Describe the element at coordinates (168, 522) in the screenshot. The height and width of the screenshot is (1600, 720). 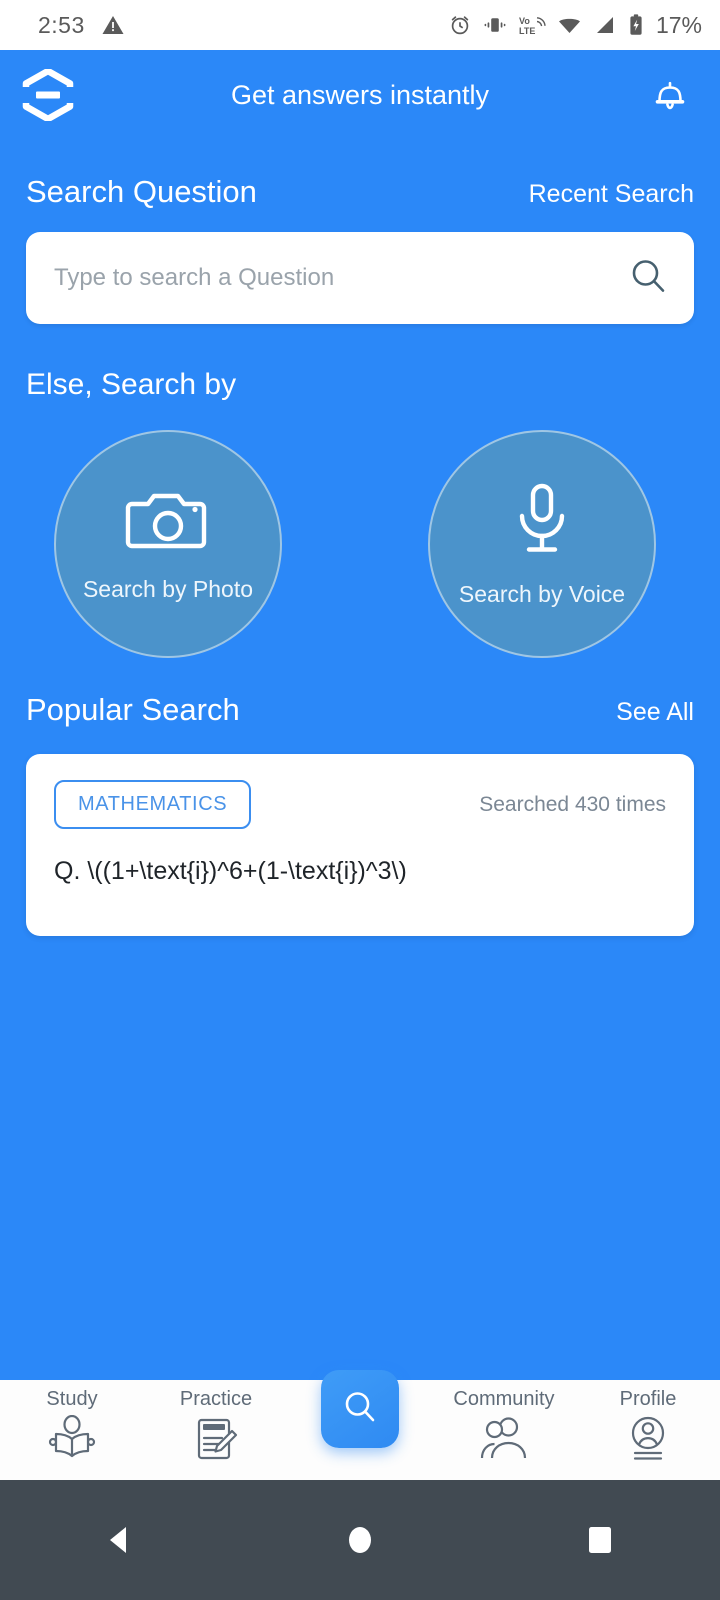
I see `camera-icon` at that location.